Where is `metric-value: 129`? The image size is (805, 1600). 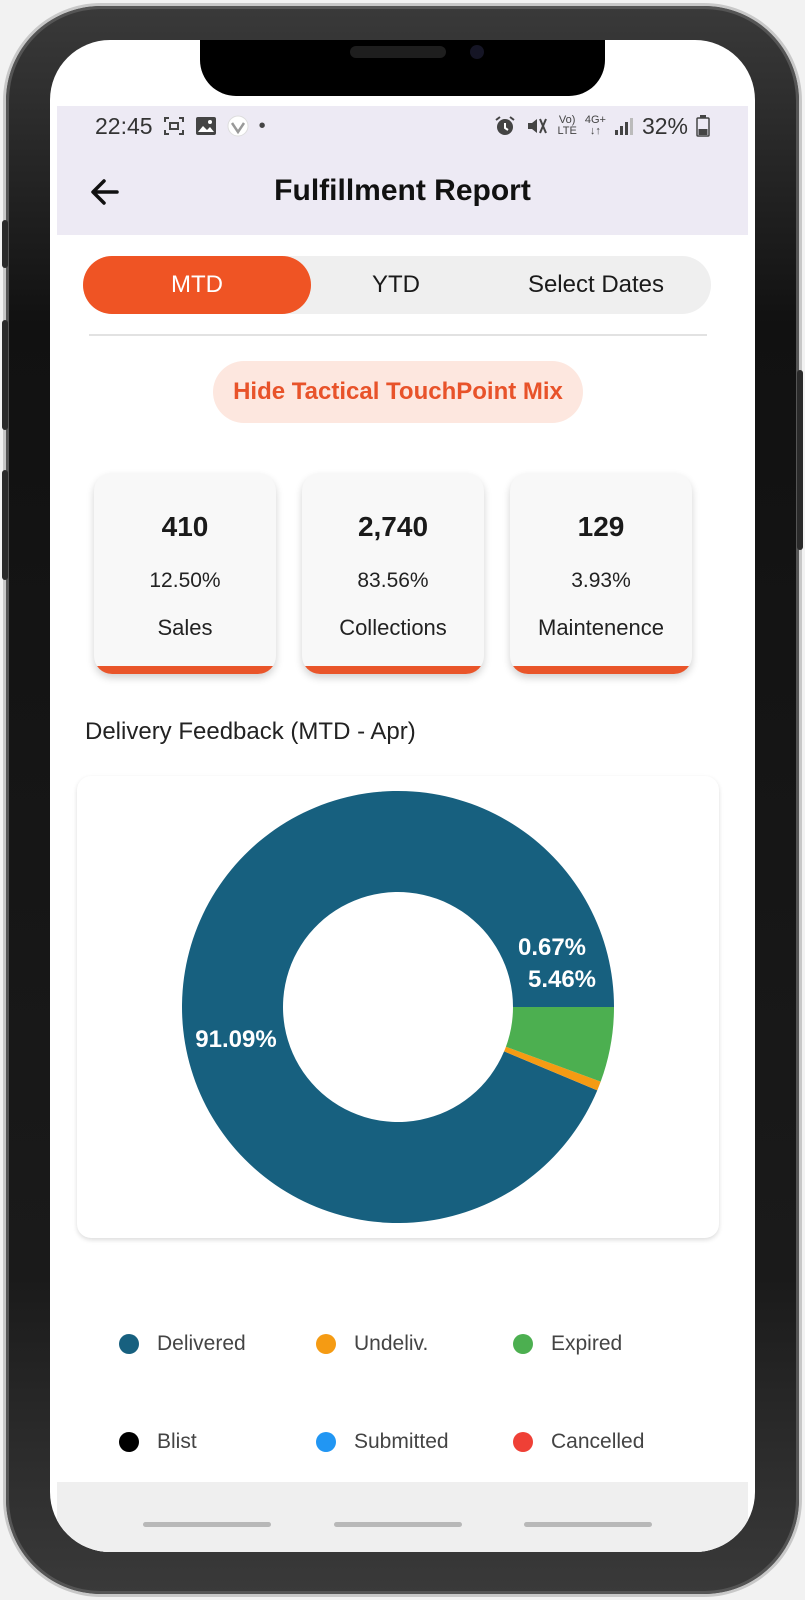
metric-value: 129 is located at coordinates (601, 526).